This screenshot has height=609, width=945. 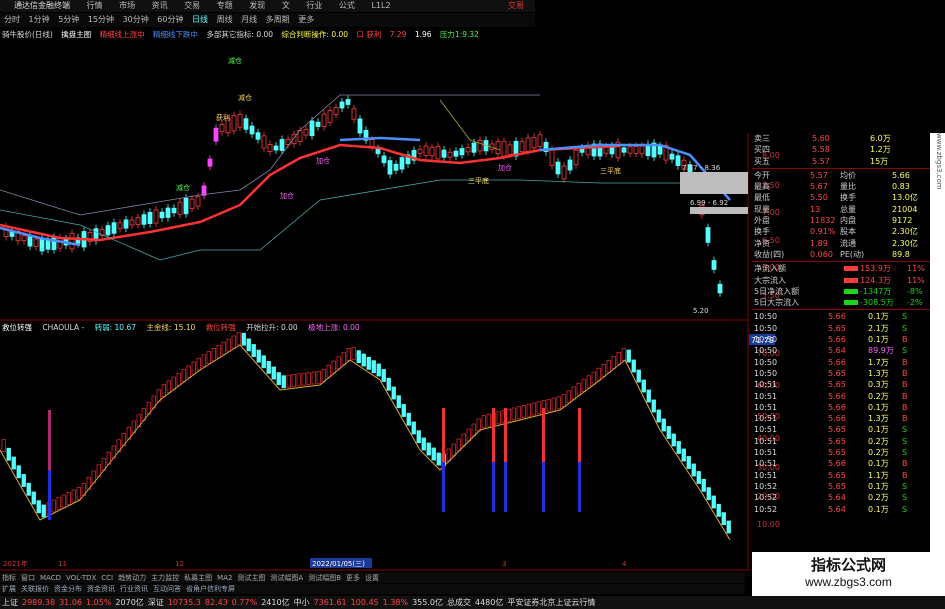 What do you see at coordinates (101, 589) in the screenshot?
I see `extension-tab: 资金资讯` at bounding box center [101, 589].